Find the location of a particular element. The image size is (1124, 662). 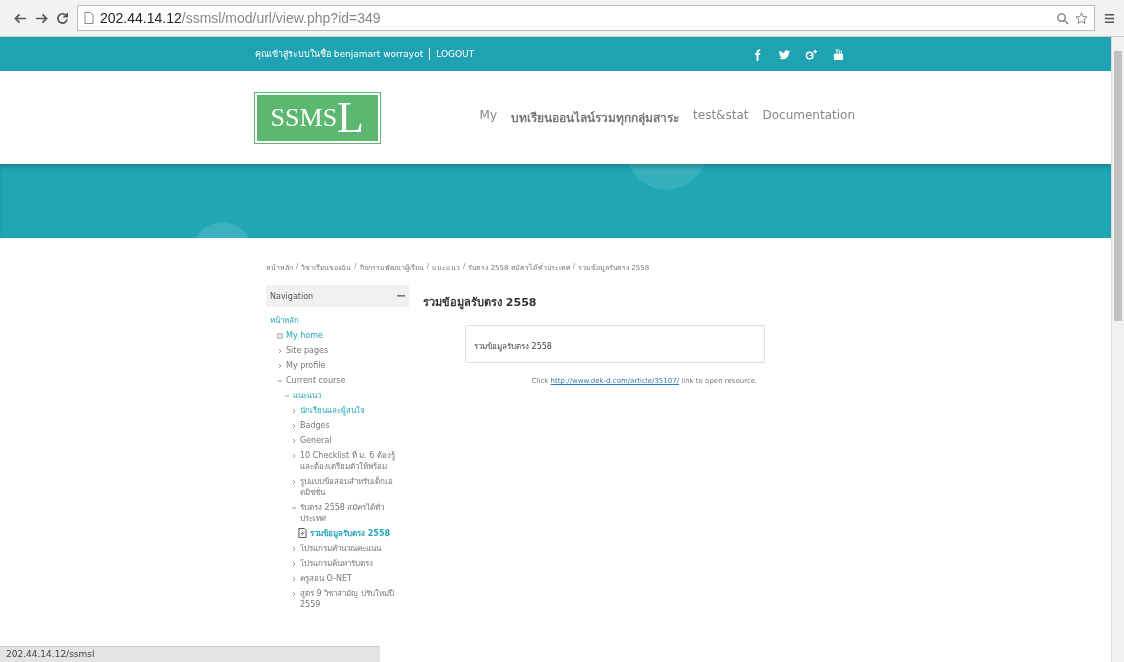

twitter-icon is located at coordinates (784, 54).